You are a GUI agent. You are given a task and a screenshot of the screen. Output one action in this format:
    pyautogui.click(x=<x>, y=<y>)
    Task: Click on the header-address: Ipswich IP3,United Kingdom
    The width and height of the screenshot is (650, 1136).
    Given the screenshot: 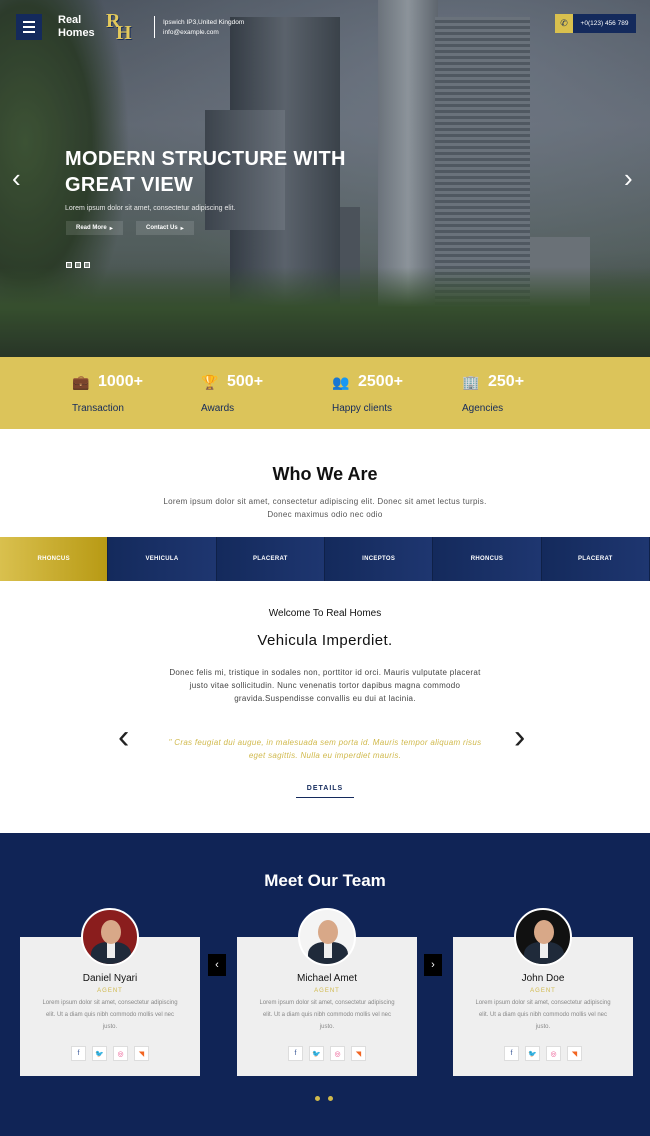 What is the action you would take?
    pyautogui.click(x=204, y=22)
    